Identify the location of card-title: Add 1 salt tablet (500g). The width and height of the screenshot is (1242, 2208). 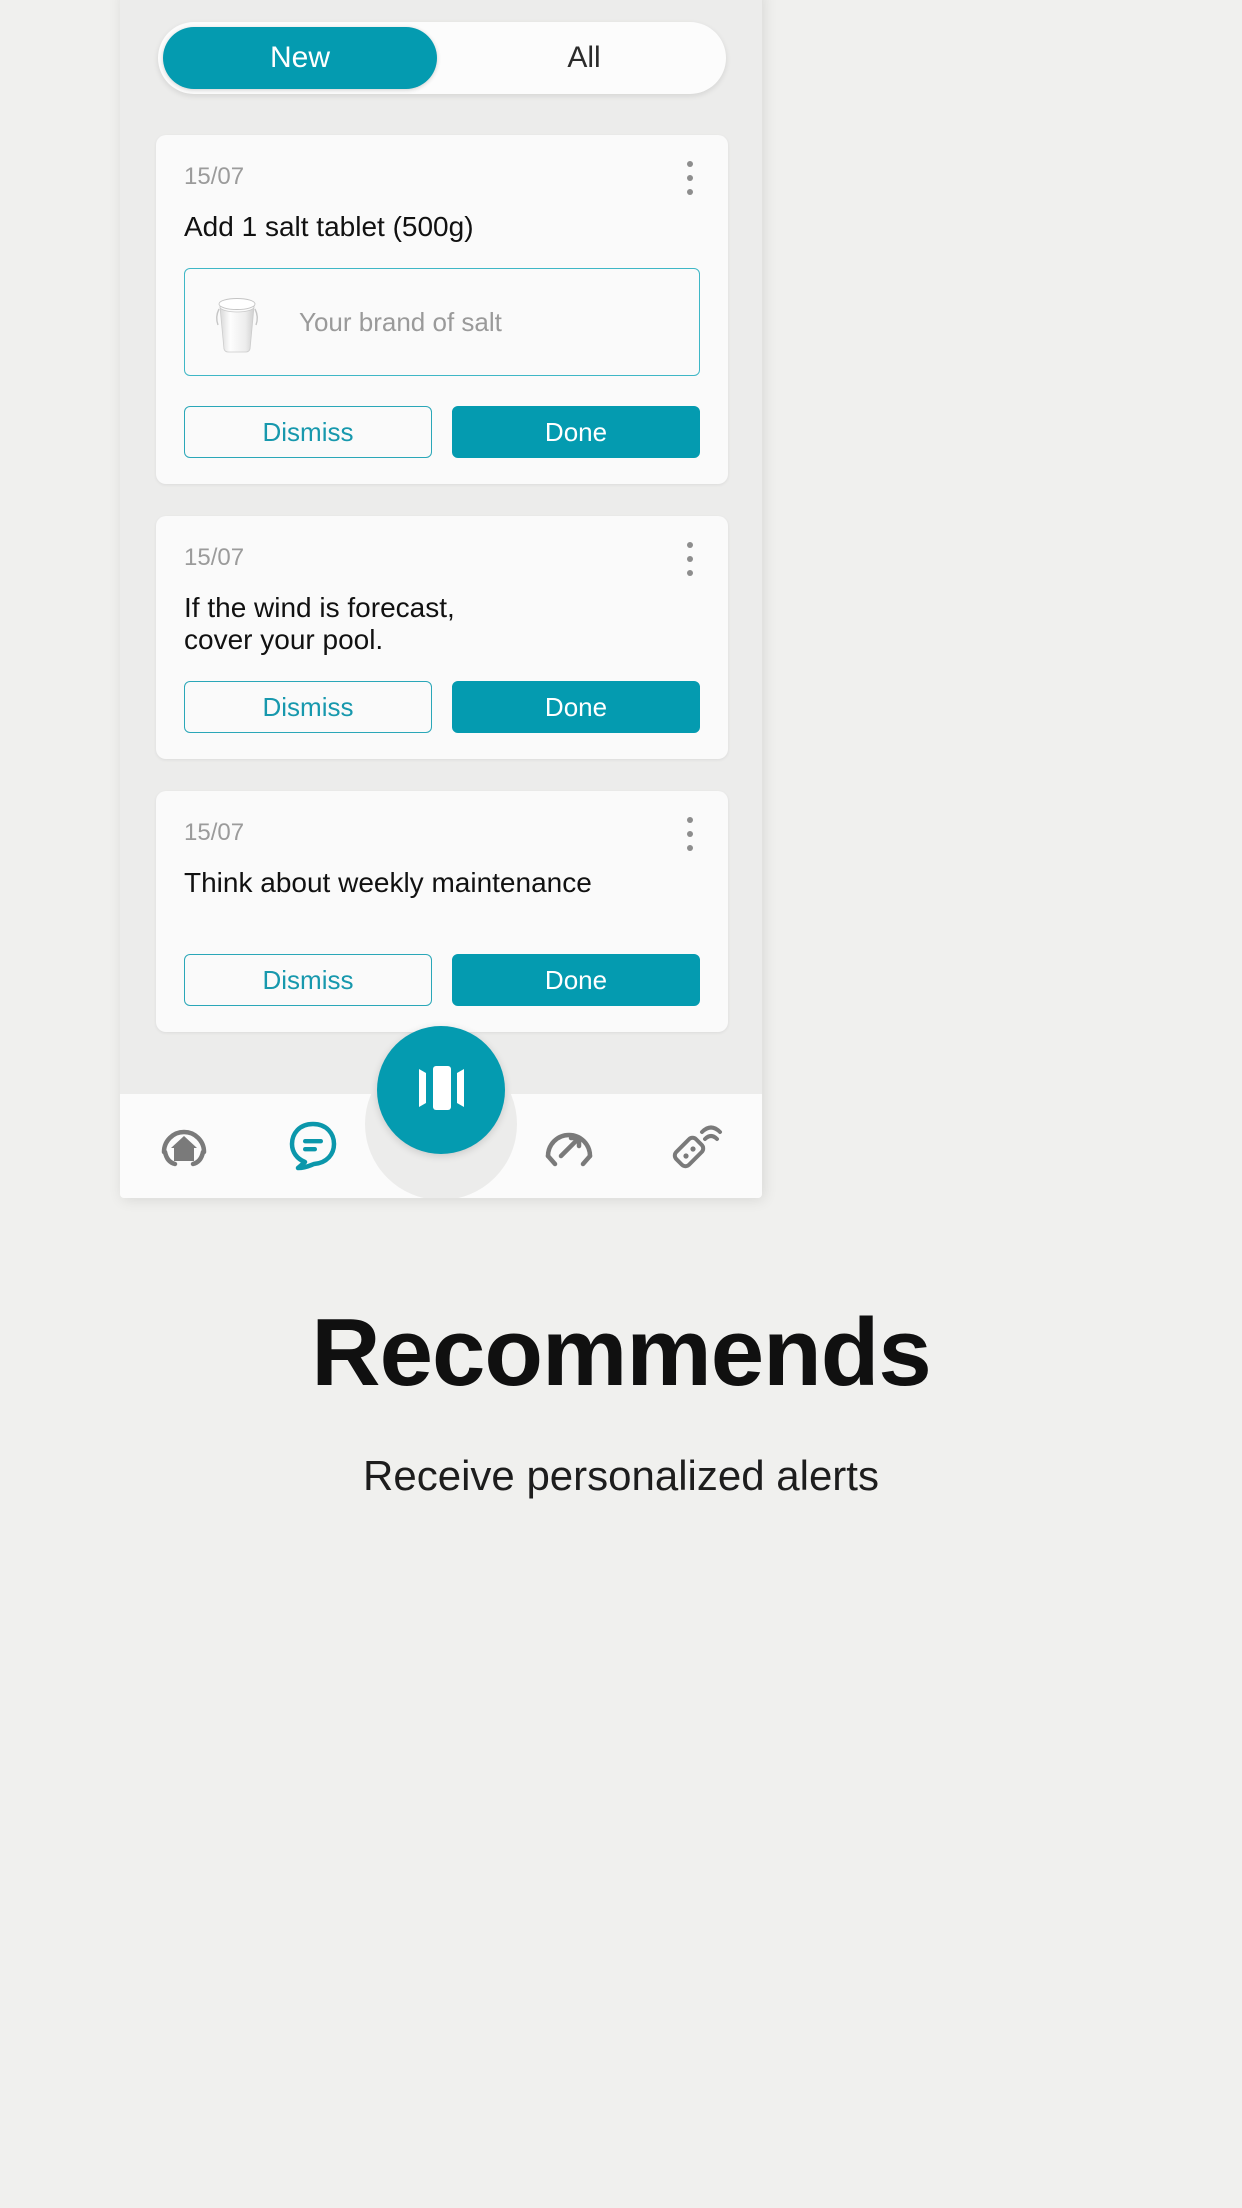
(329, 226).